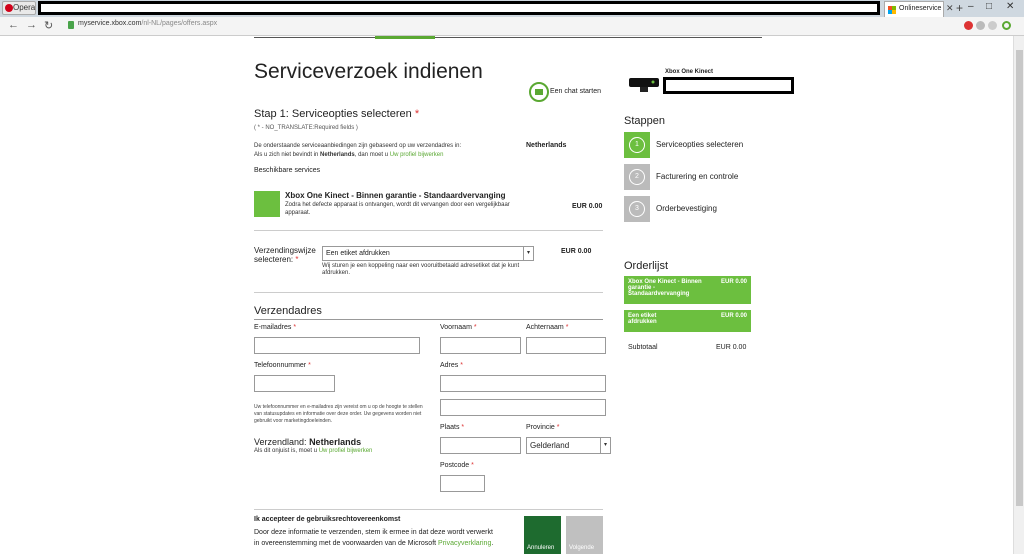 Image resolution: width=1024 pixels, height=554 pixels. What do you see at coordinates (306, 128) in the screenshot?
I see `required-note: ( * - NO_TRANSLATE:Required fields )` at bounding box center [306, 128].